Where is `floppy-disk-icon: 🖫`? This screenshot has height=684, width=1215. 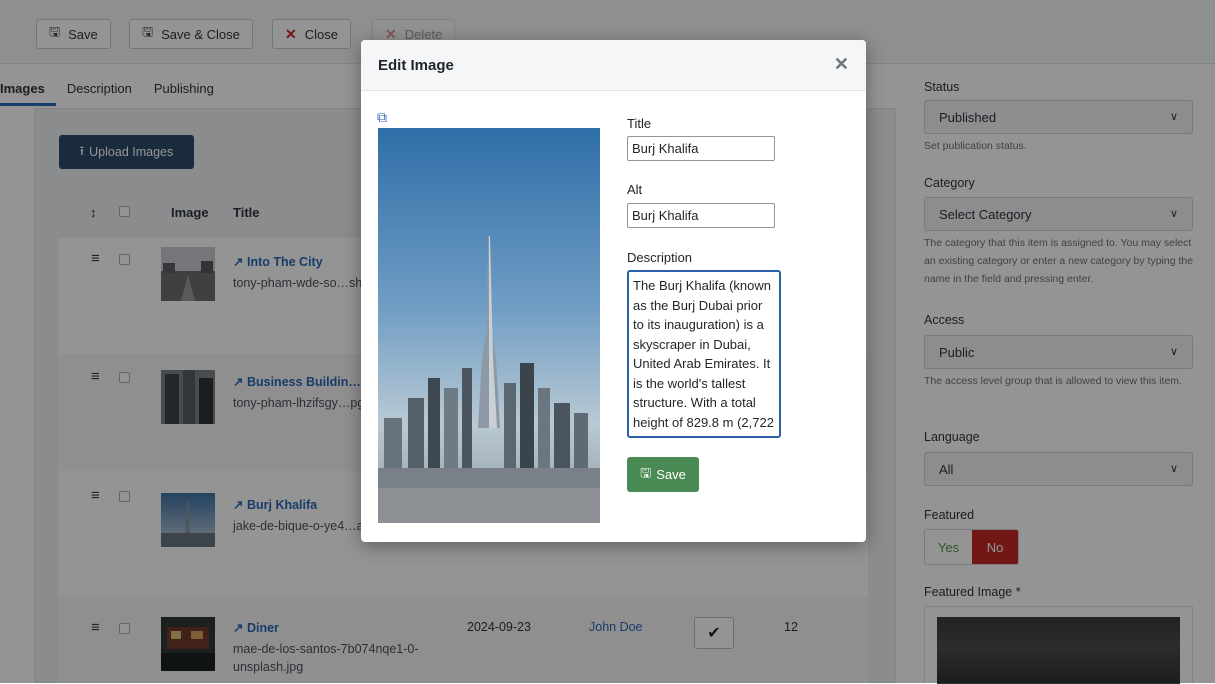
floppy-disk-icon: 🖫 is located at coordinates (646, 472).